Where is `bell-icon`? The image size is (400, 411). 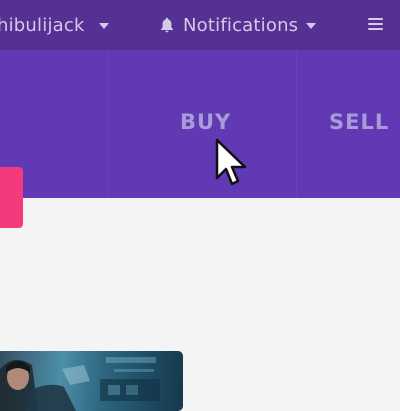
bell-icon is located at coordinates (167, 25).